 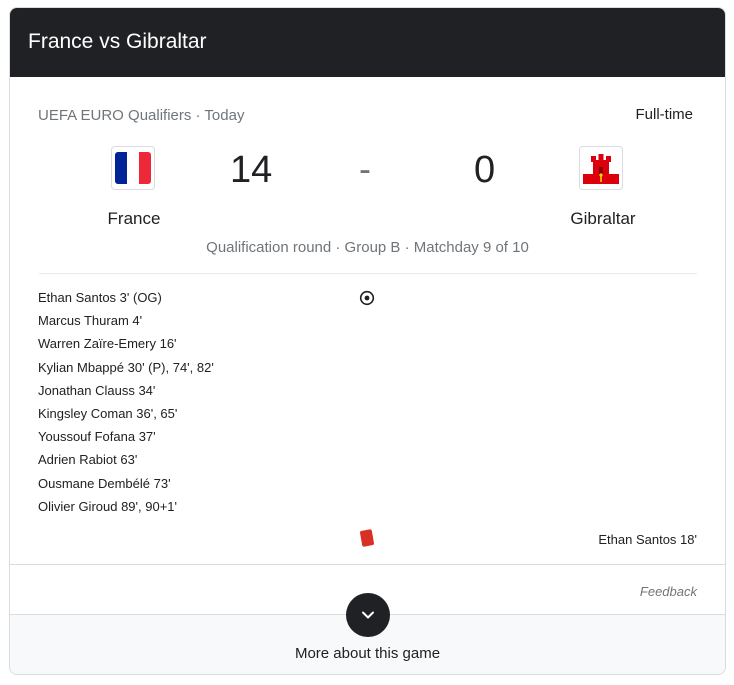 What do you see at coordinates (104, 483) in the screenshot?
I see `scorer-item: Ousmane Dembélé 73'` at bounding box center [104, 483].